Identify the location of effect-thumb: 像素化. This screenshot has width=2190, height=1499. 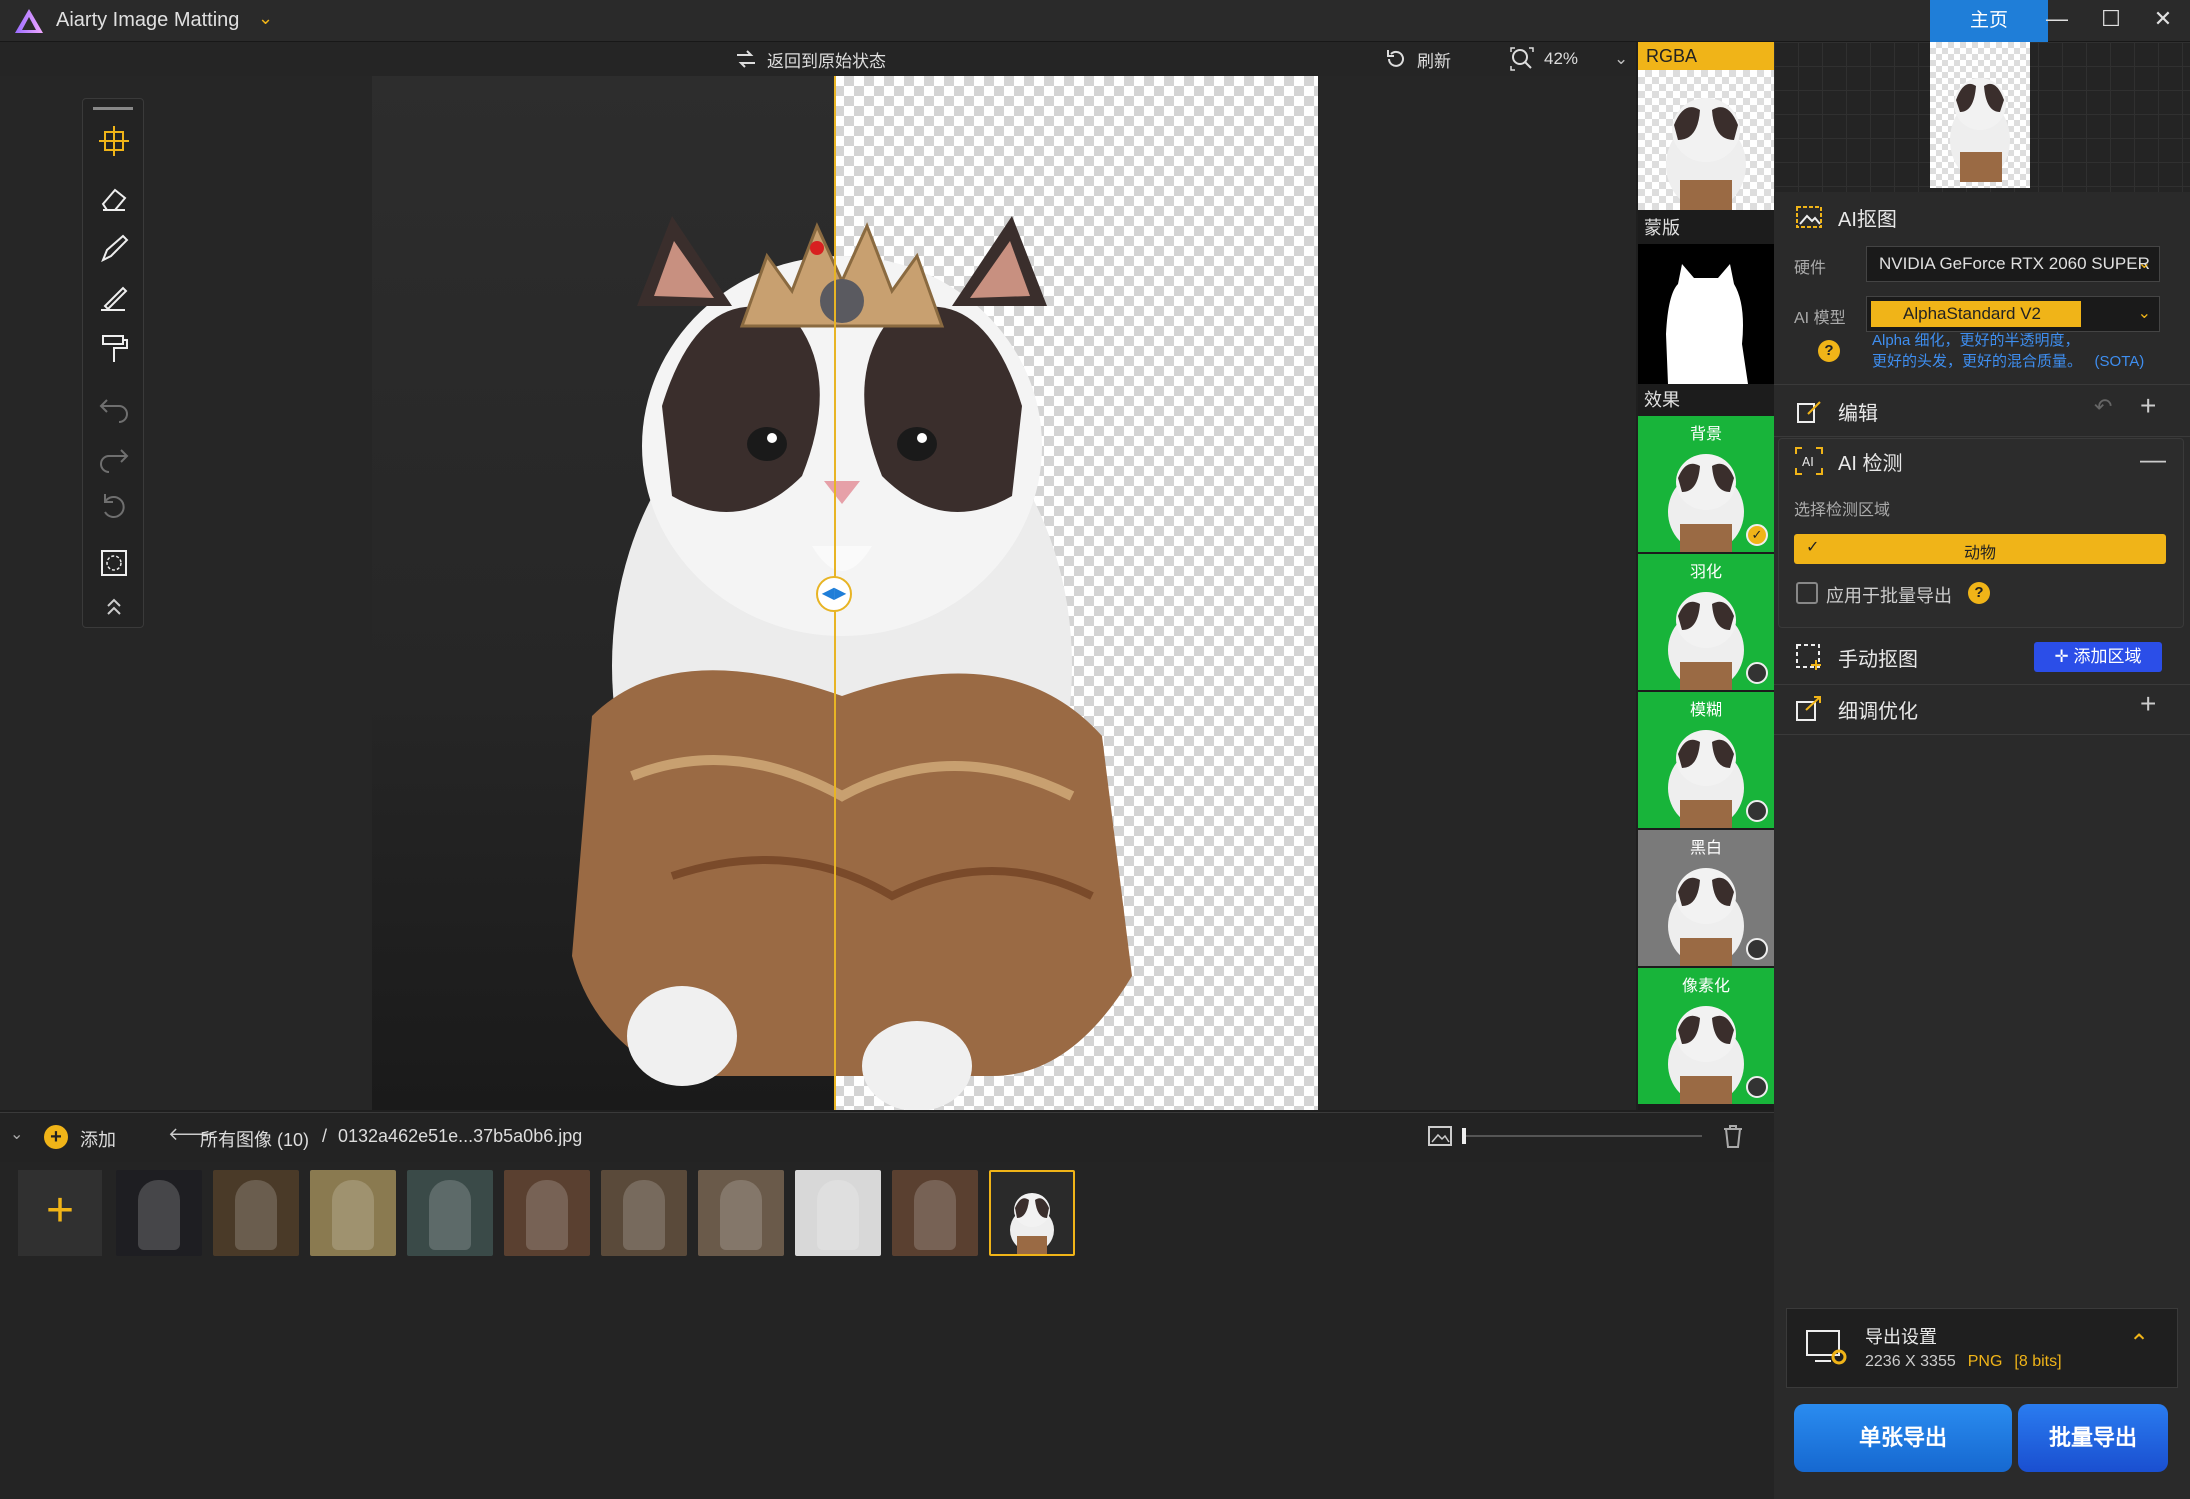
(1706, 1036).